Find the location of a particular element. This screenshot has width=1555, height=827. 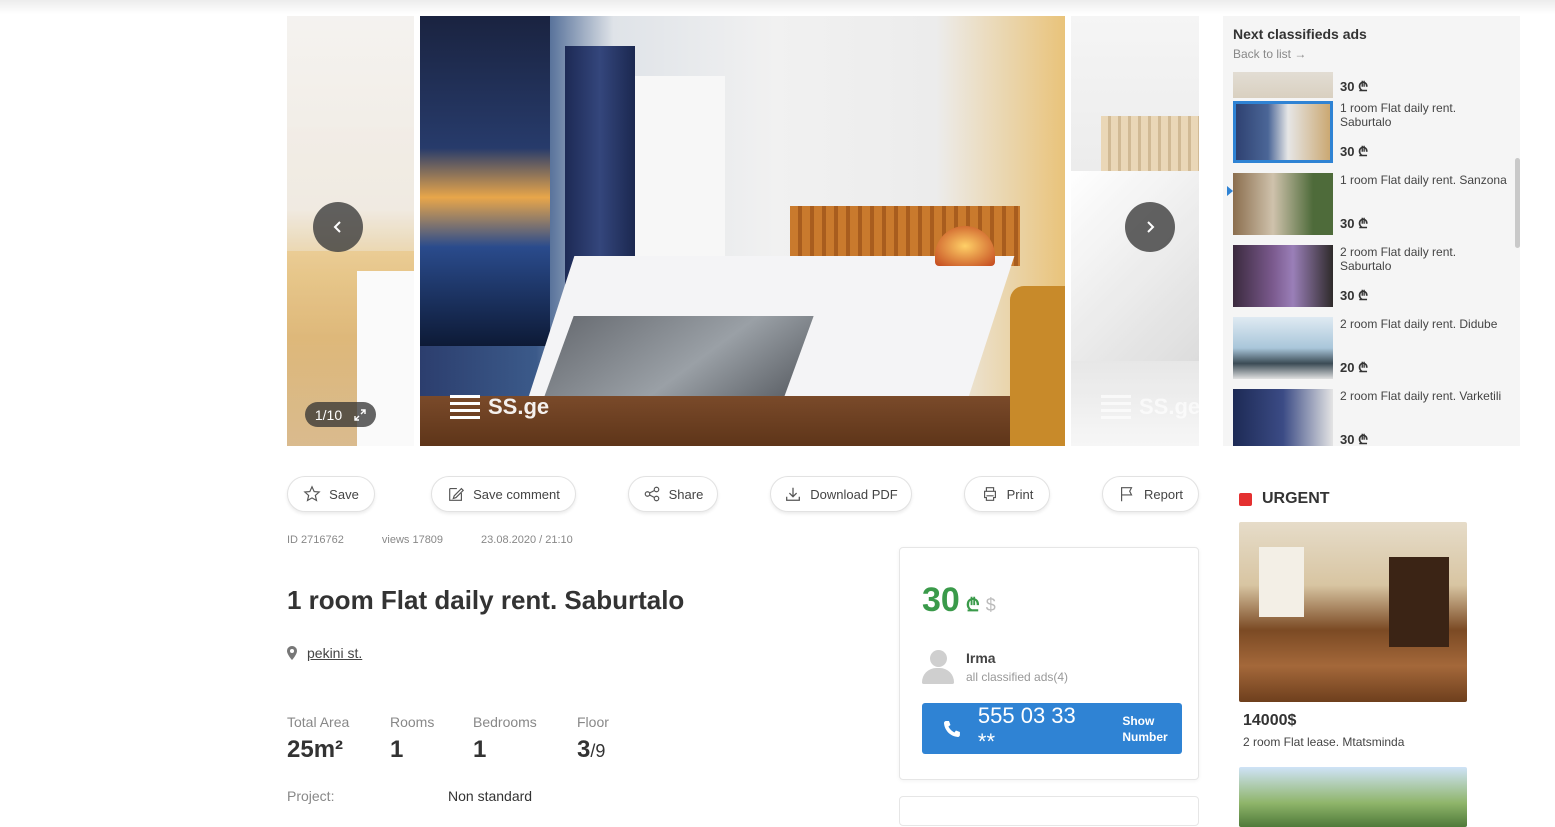

spec-bedrooms: Bedrooms 1 is located at coordinates (505, 738).